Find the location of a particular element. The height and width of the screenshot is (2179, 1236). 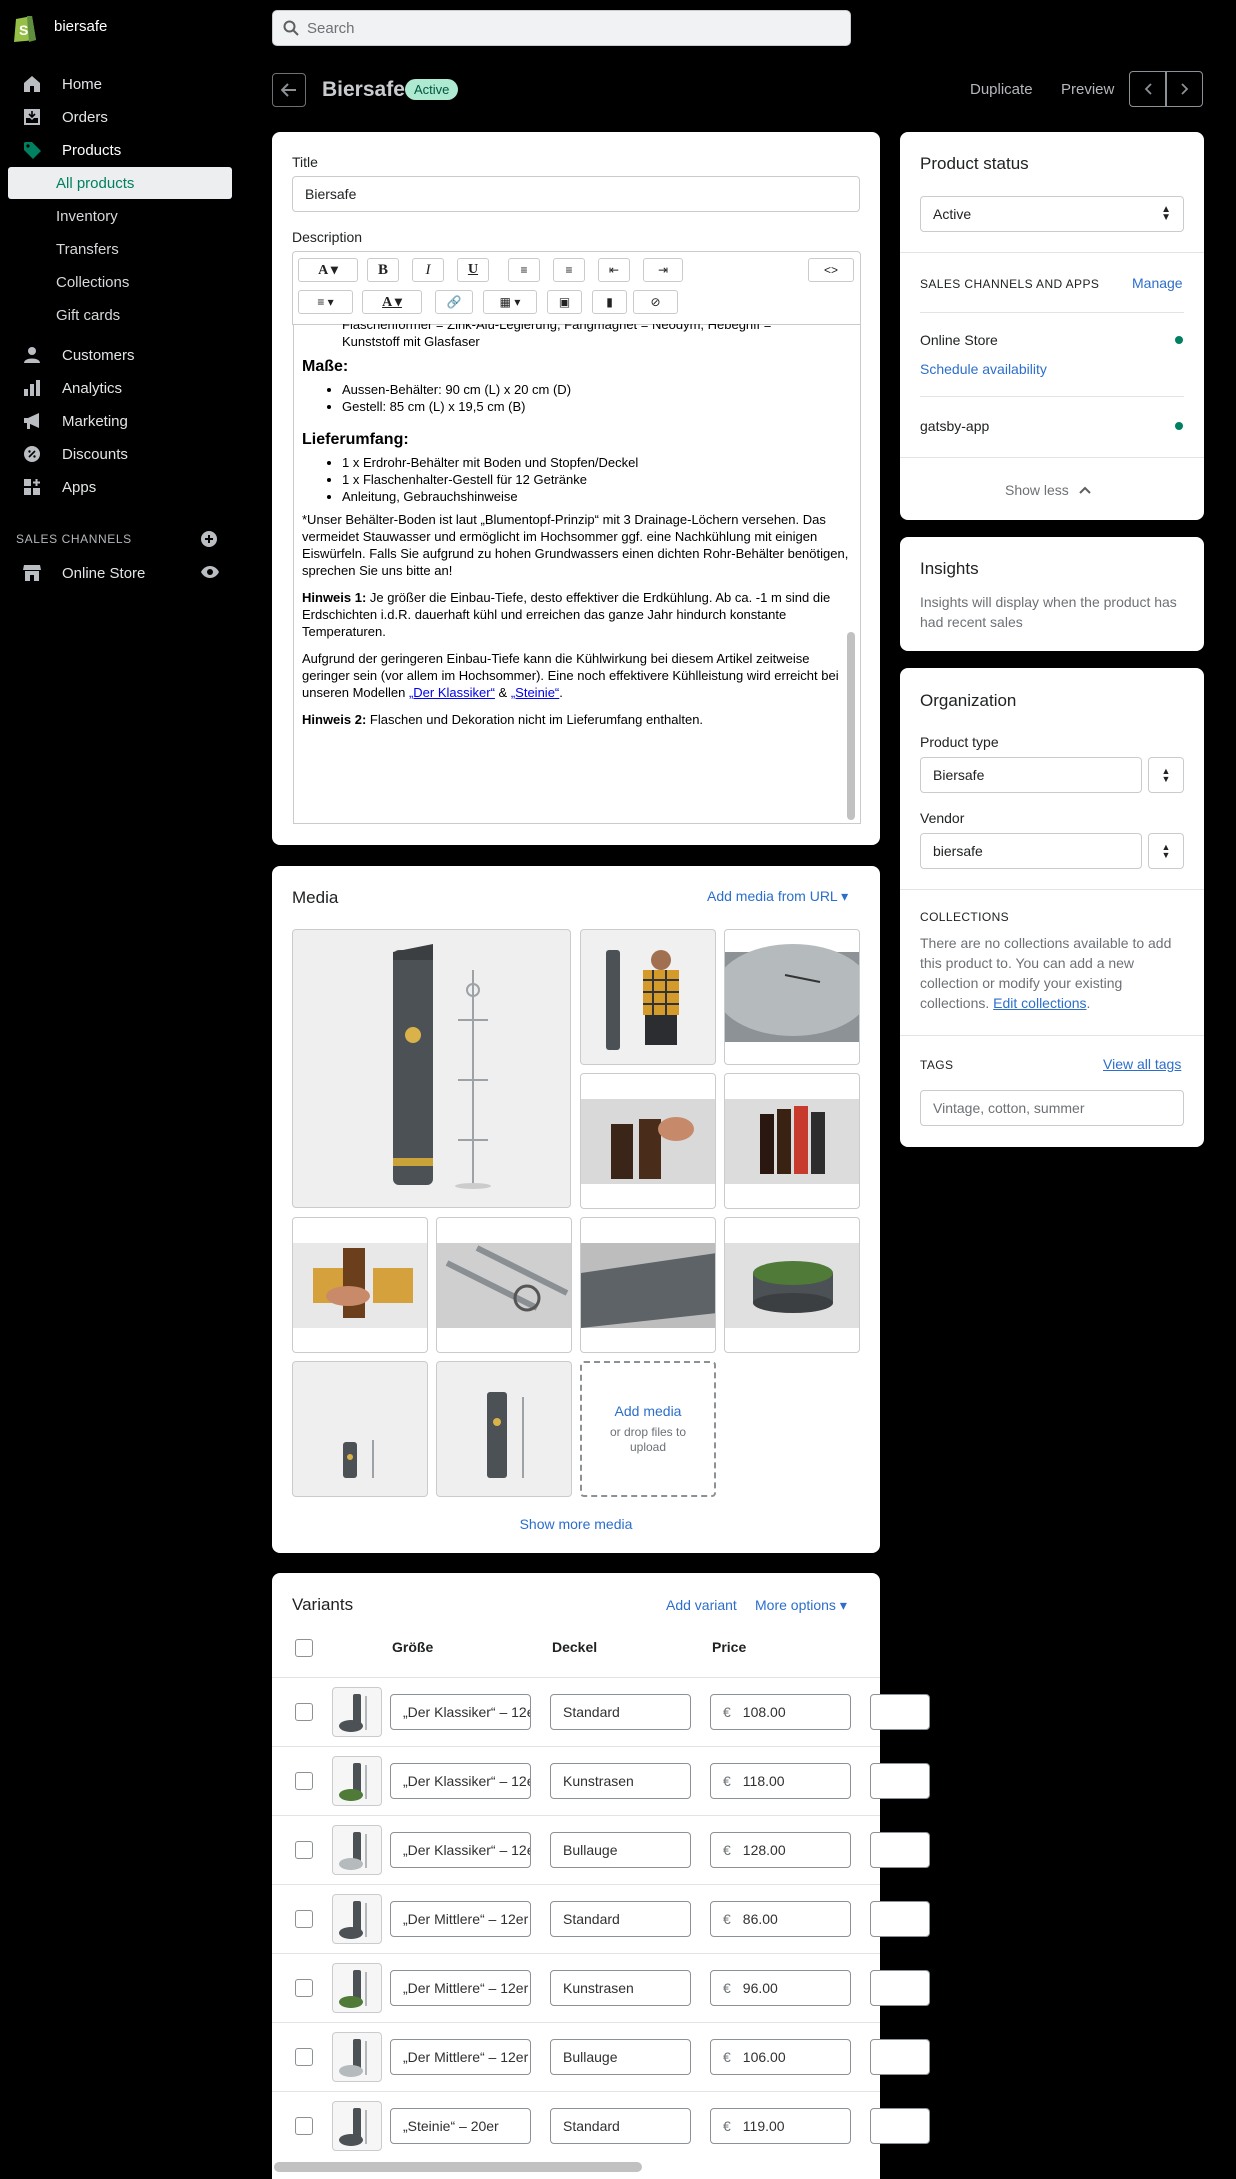

vendor-selector: ▲ ▼ is located at coordinates (1166, 851).